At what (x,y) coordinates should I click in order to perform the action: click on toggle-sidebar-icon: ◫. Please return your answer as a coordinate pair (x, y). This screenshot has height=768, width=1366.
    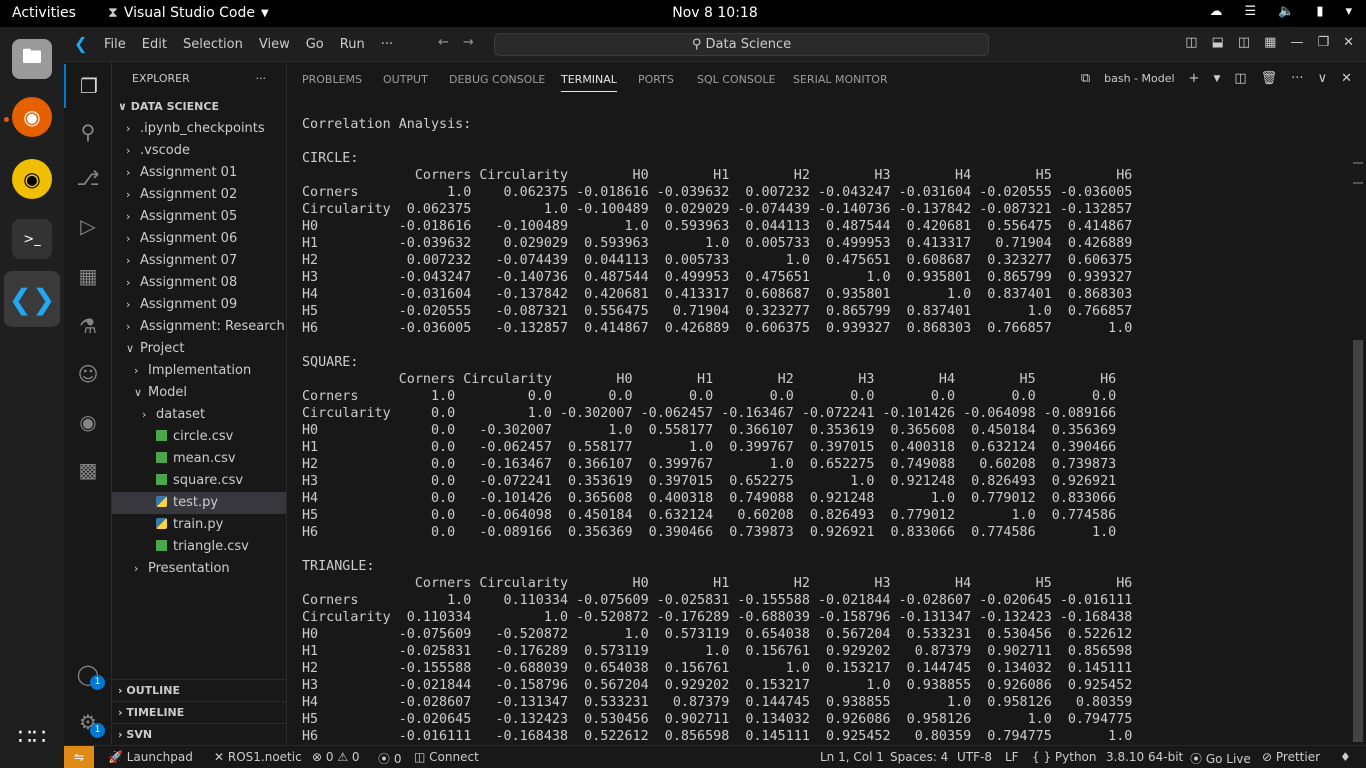
    Looking at the image, I should click on (1191, 42).